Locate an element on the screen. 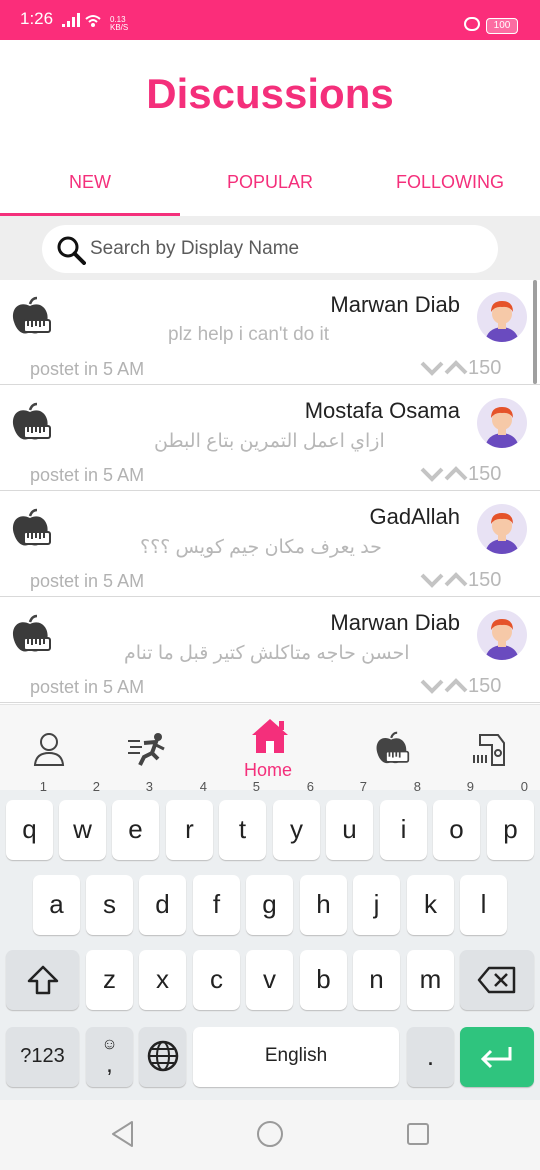  key-w: w2 is located at coordinates (82, 820).